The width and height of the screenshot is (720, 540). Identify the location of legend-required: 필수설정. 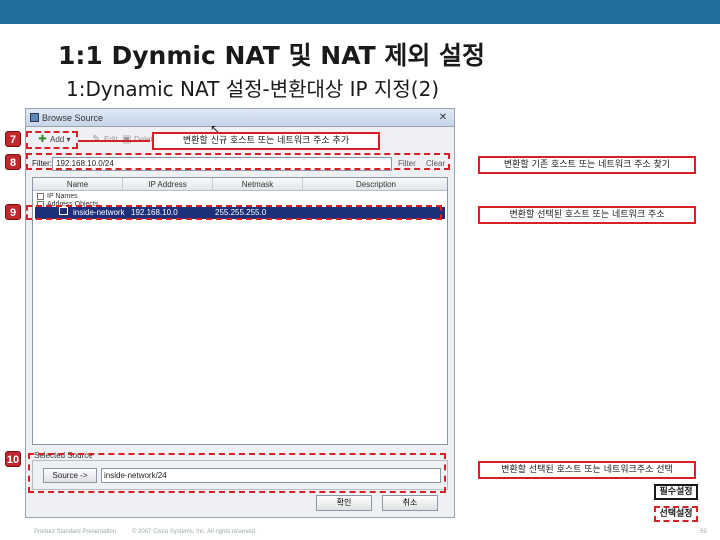
(676, 492).